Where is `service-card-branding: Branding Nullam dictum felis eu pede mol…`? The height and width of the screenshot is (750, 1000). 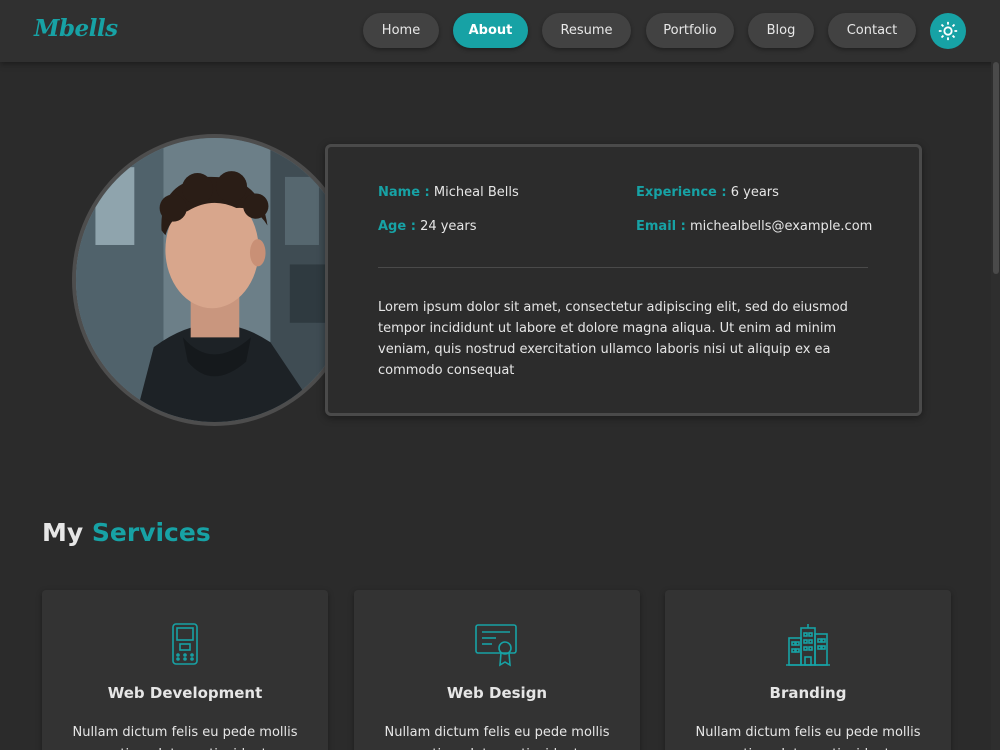 service-card-branding: Branding Nullam dictum felis eu pede mol… is located at coordinates (808, 670).